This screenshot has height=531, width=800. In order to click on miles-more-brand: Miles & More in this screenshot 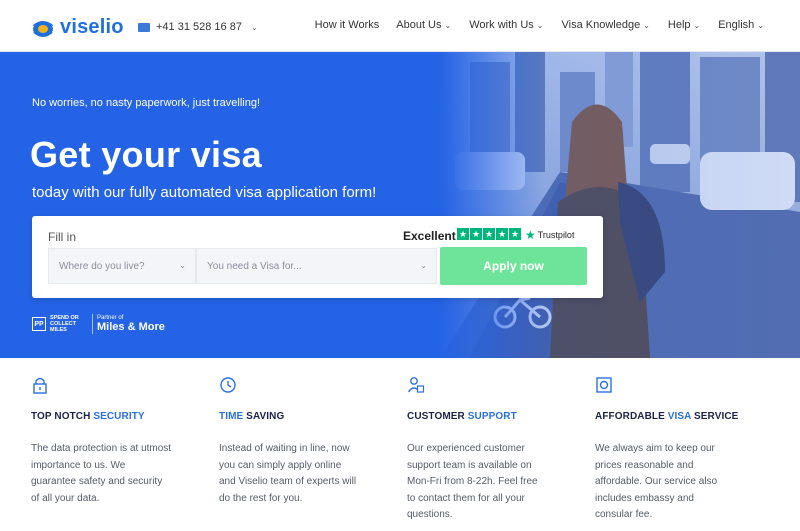, I will do `click(131, 327)`.